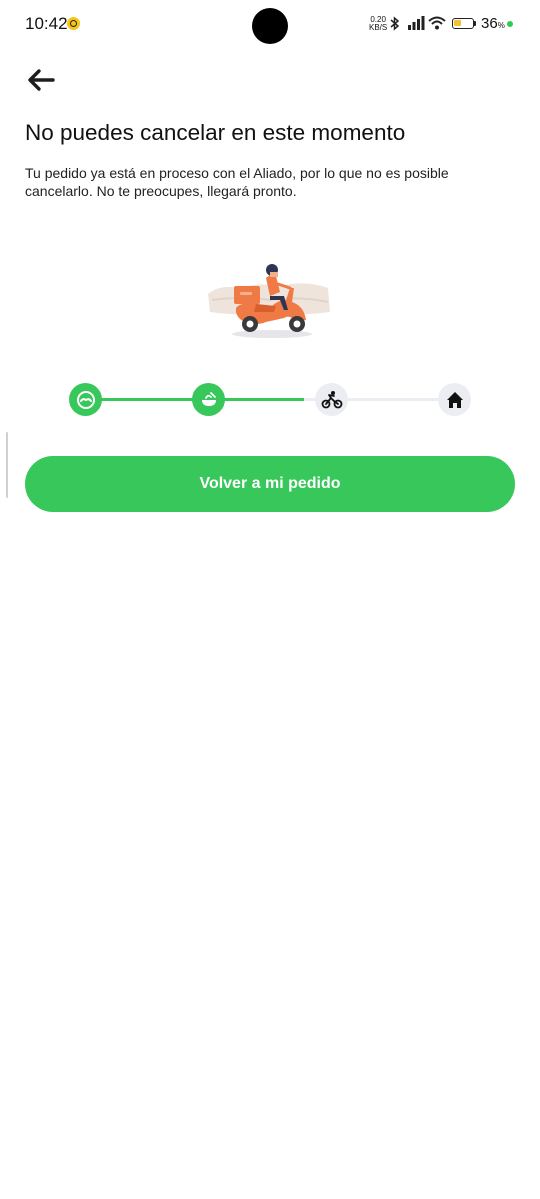  What do you see at coordinates (7, 465) in the screenshot?
I see `scroll-indicator` at bounding box center [7, 465].